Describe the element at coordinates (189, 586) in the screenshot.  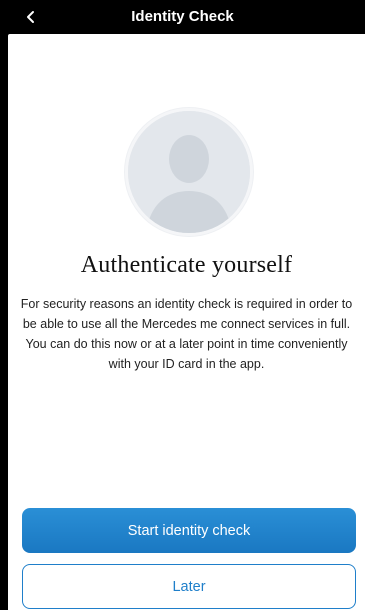
I see `later-button: Later` at that location.